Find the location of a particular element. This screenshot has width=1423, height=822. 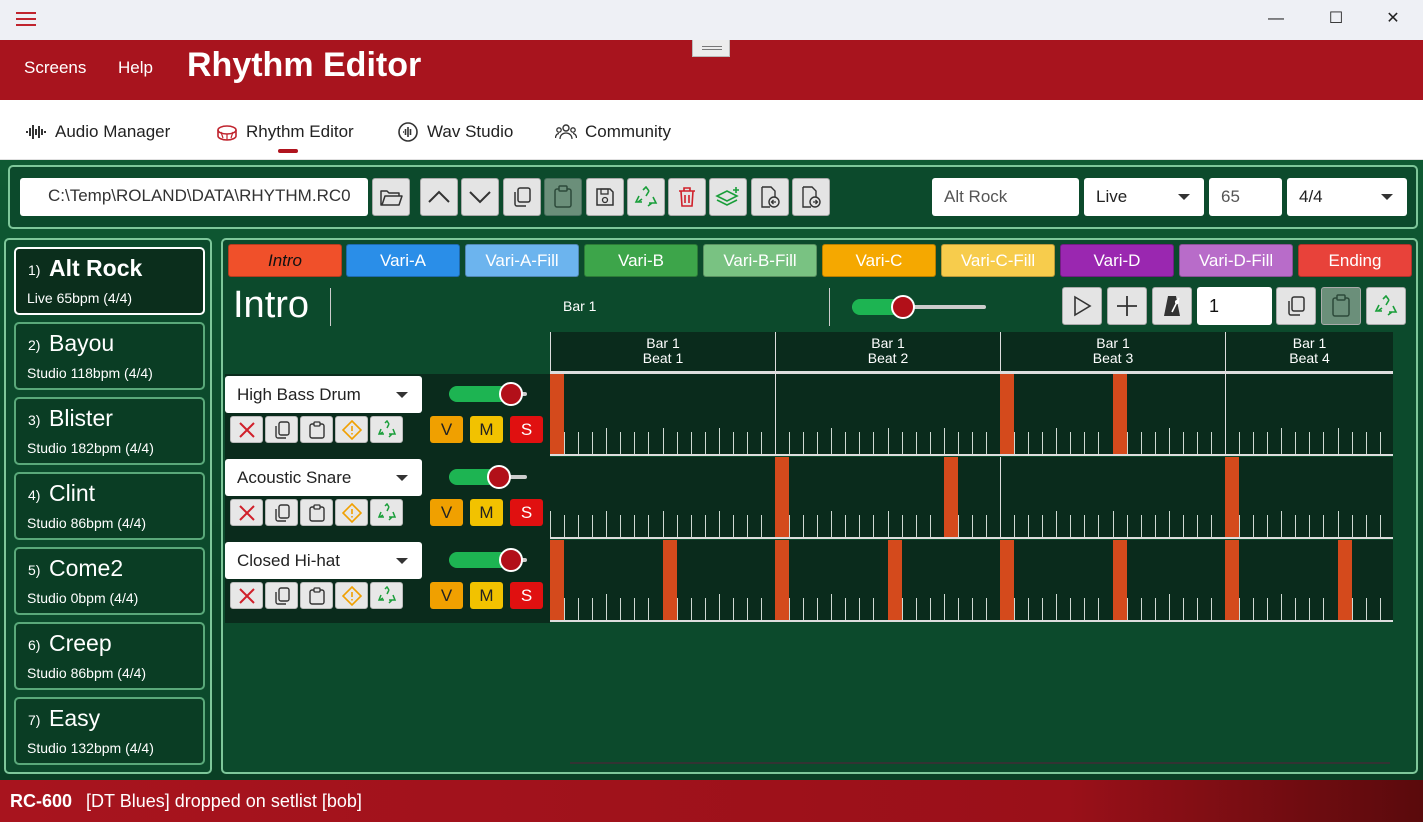

bar-number-input: 1 is located at coordinates (1234, 306).